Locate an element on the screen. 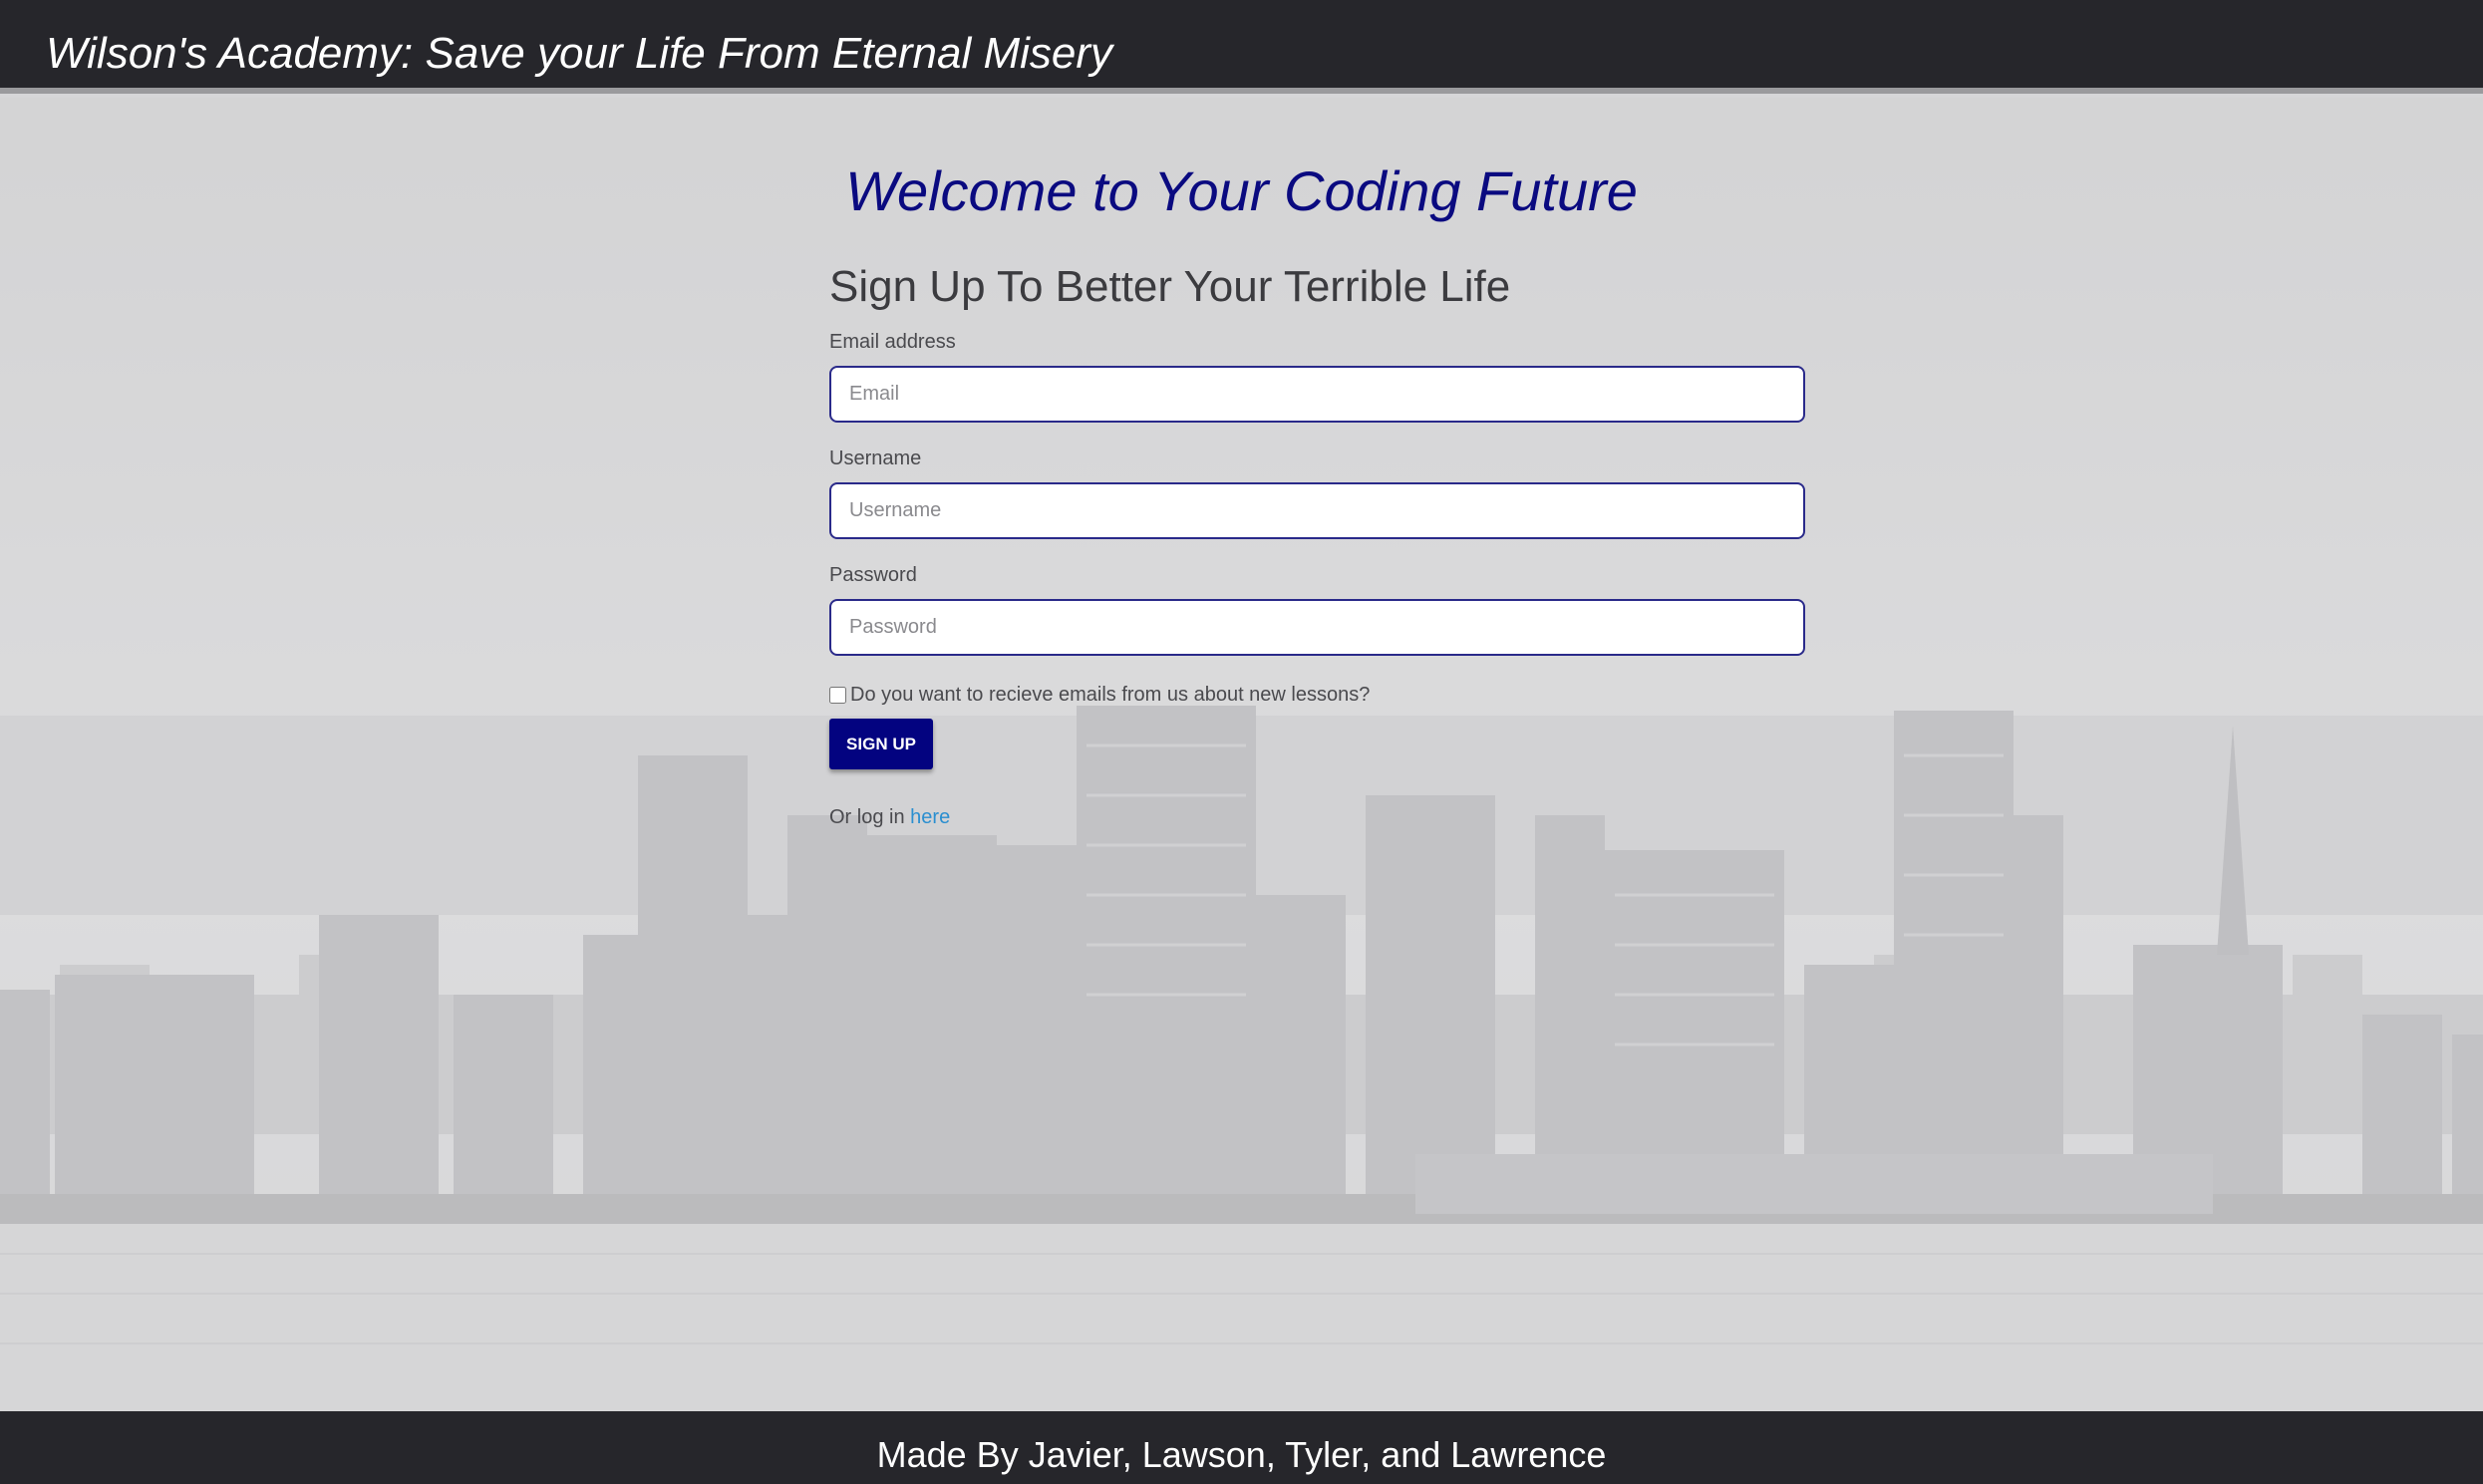  login-prompt: Or log in here is located at coordinates (889, 817).